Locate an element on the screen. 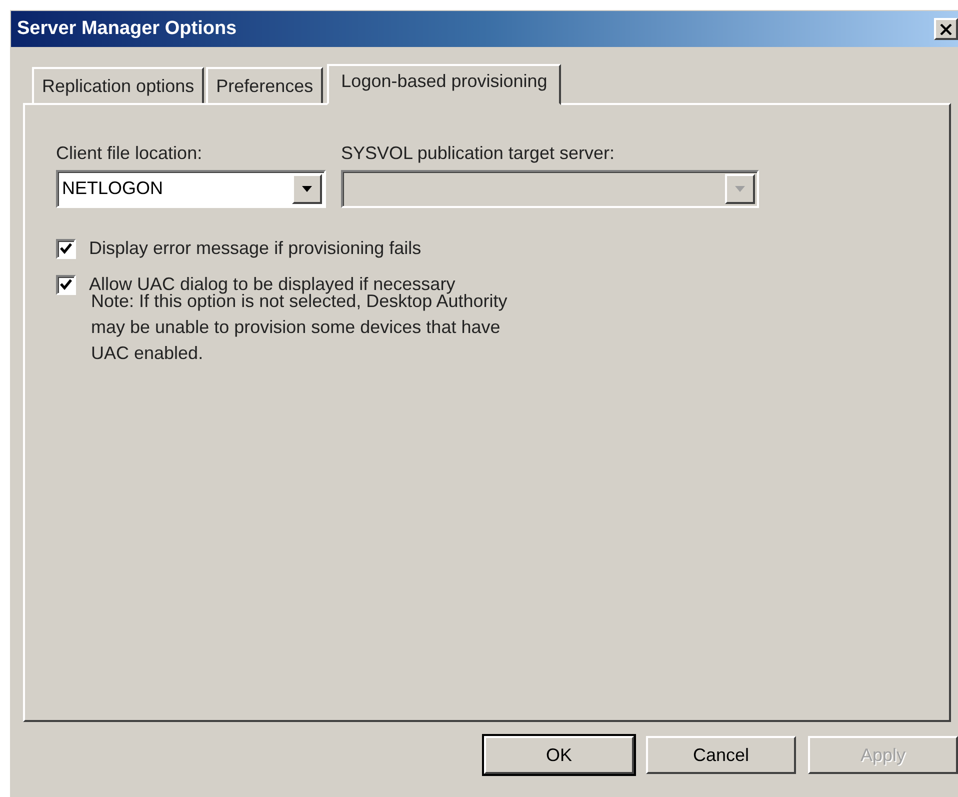 This screenshot has height=797, width=958. dropdown-button is located at coordinates (307, 189).